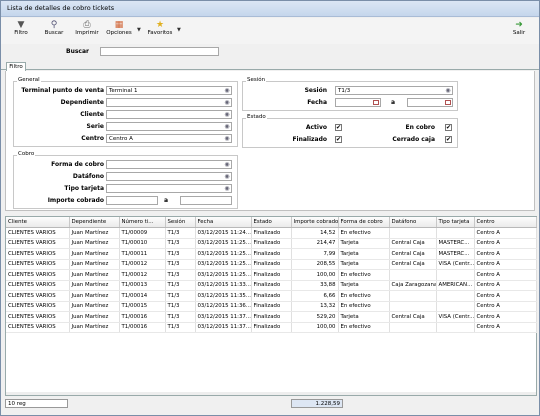 The height and width of the screenshot is (416, 540). I want to click on series-lookup-icon: ◉, so click(227, 126).